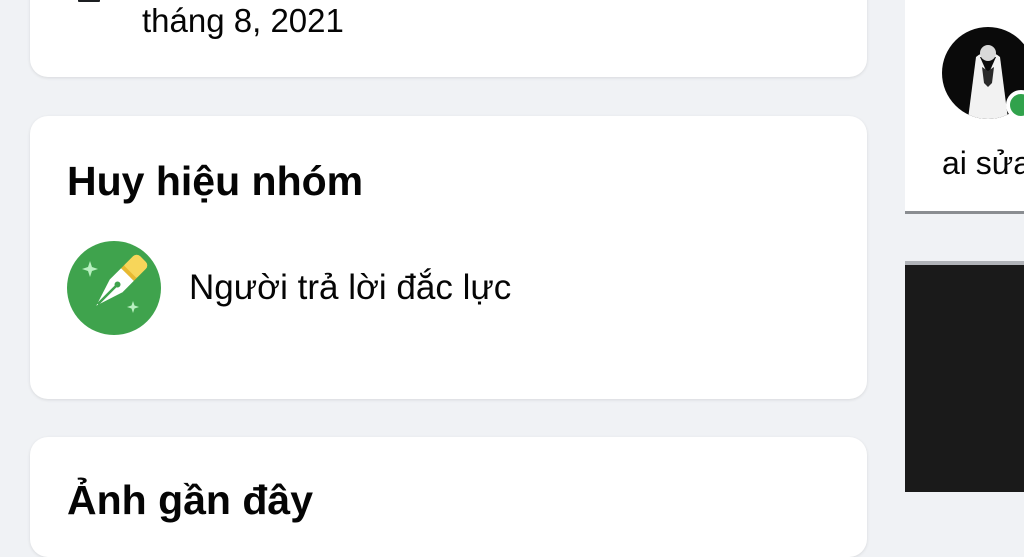  I want to click on join-date-text: tháng 8, 2021, so click(243, 20).